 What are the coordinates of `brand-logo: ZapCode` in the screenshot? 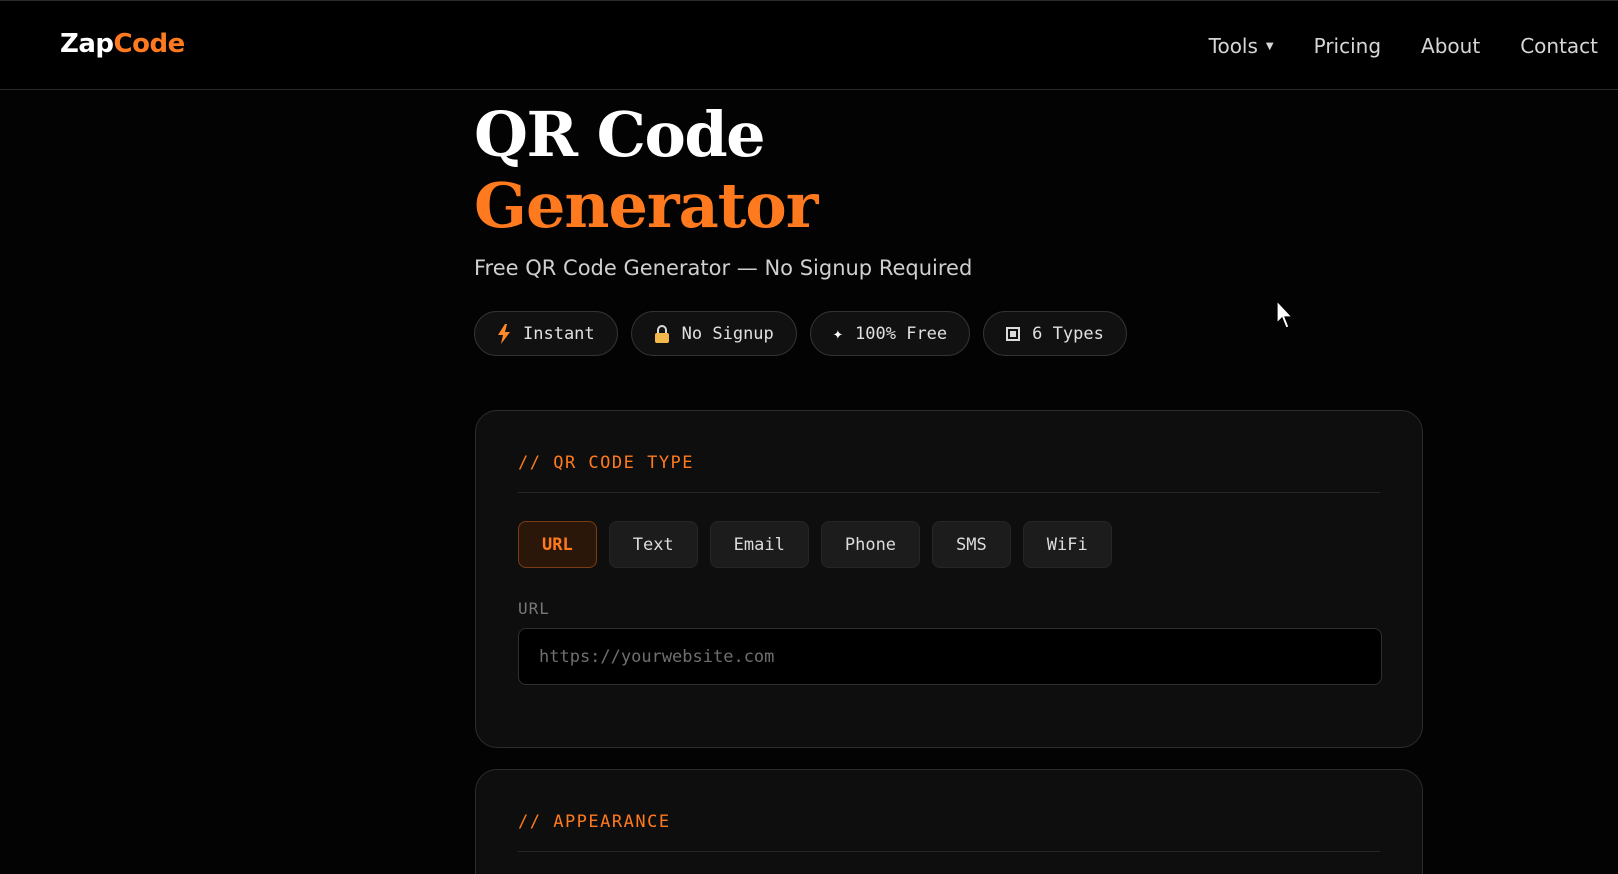 It's located at (122, 44).